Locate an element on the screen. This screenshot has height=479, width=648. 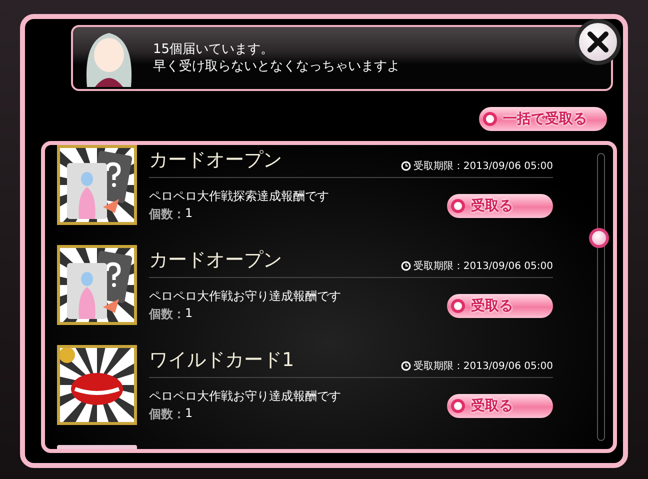
close-icon is located at coordinates (598, 42).